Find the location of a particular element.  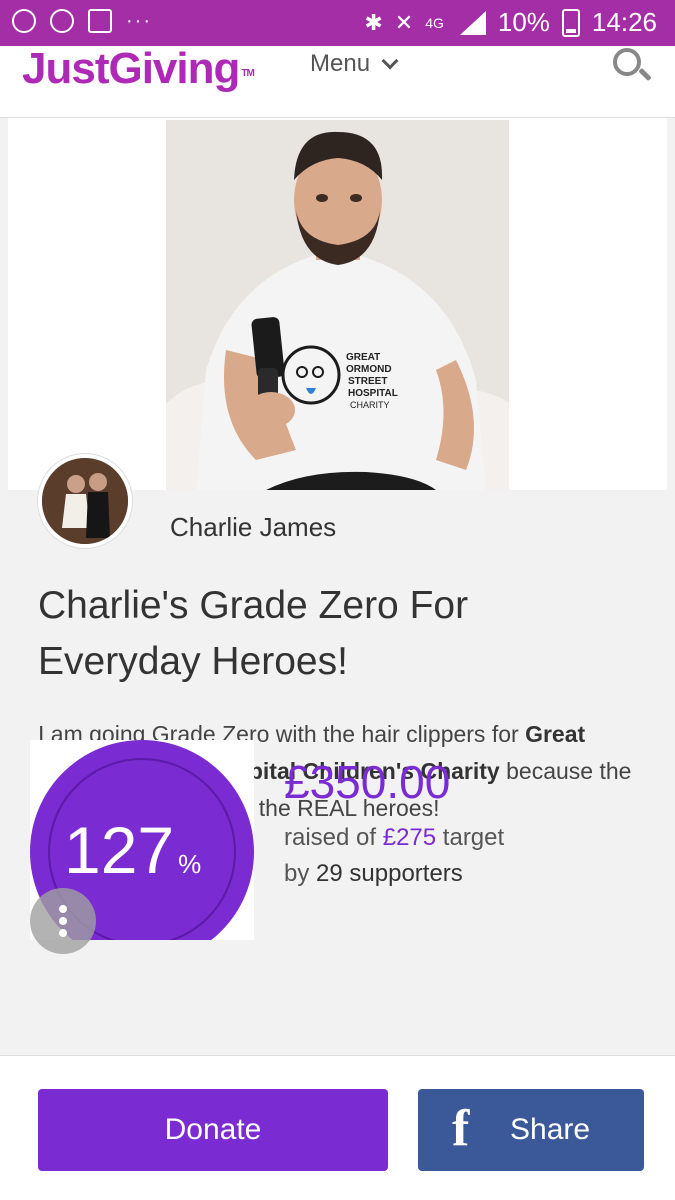

more-options-button is located at coordinates (63, 921).